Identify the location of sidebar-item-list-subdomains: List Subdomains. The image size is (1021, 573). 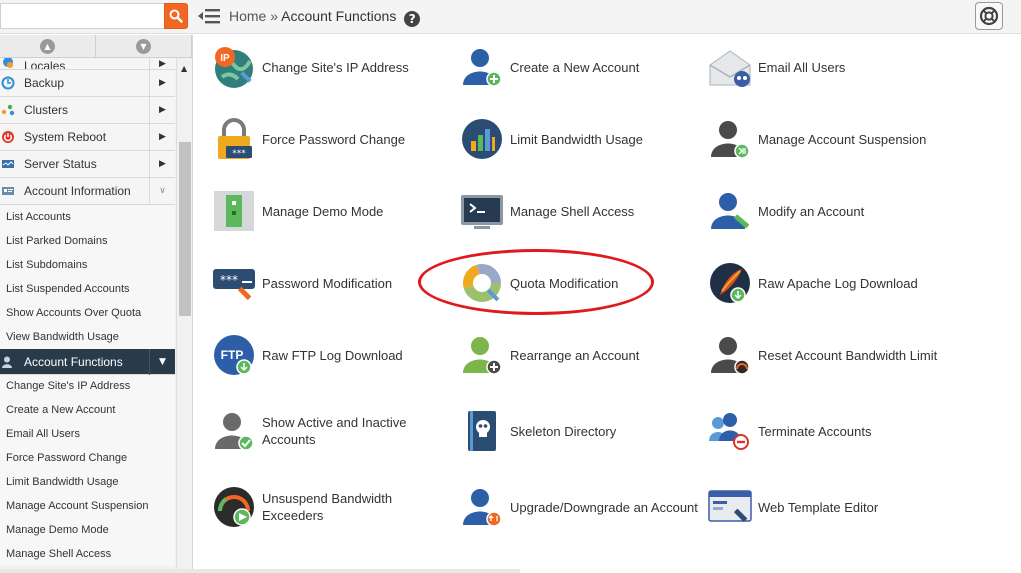
(87, 265).